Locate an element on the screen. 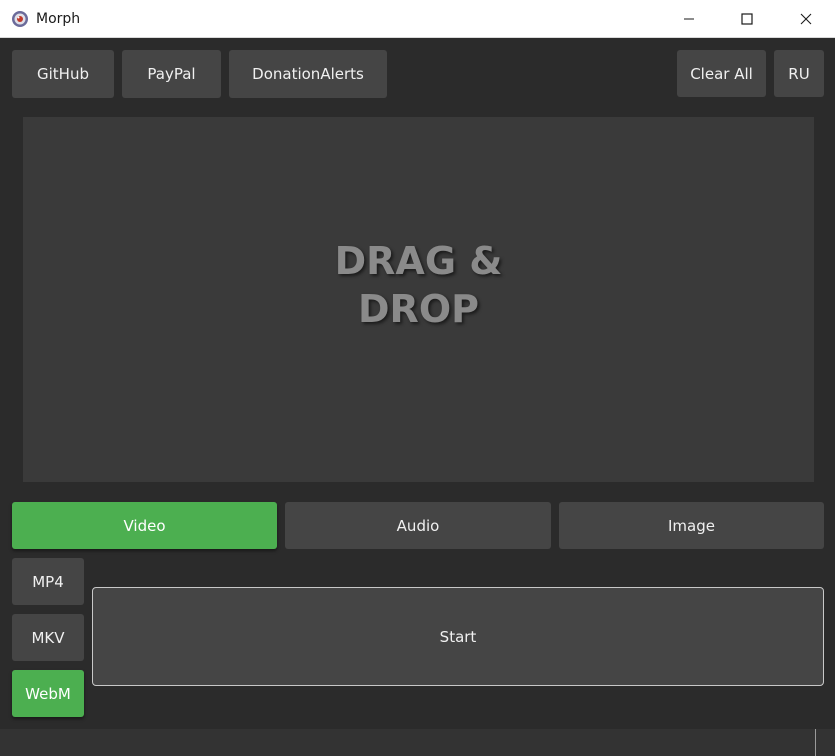 The image size is (835, 756). format-mp4-button: MP4 is located at coordinates (48, 581).